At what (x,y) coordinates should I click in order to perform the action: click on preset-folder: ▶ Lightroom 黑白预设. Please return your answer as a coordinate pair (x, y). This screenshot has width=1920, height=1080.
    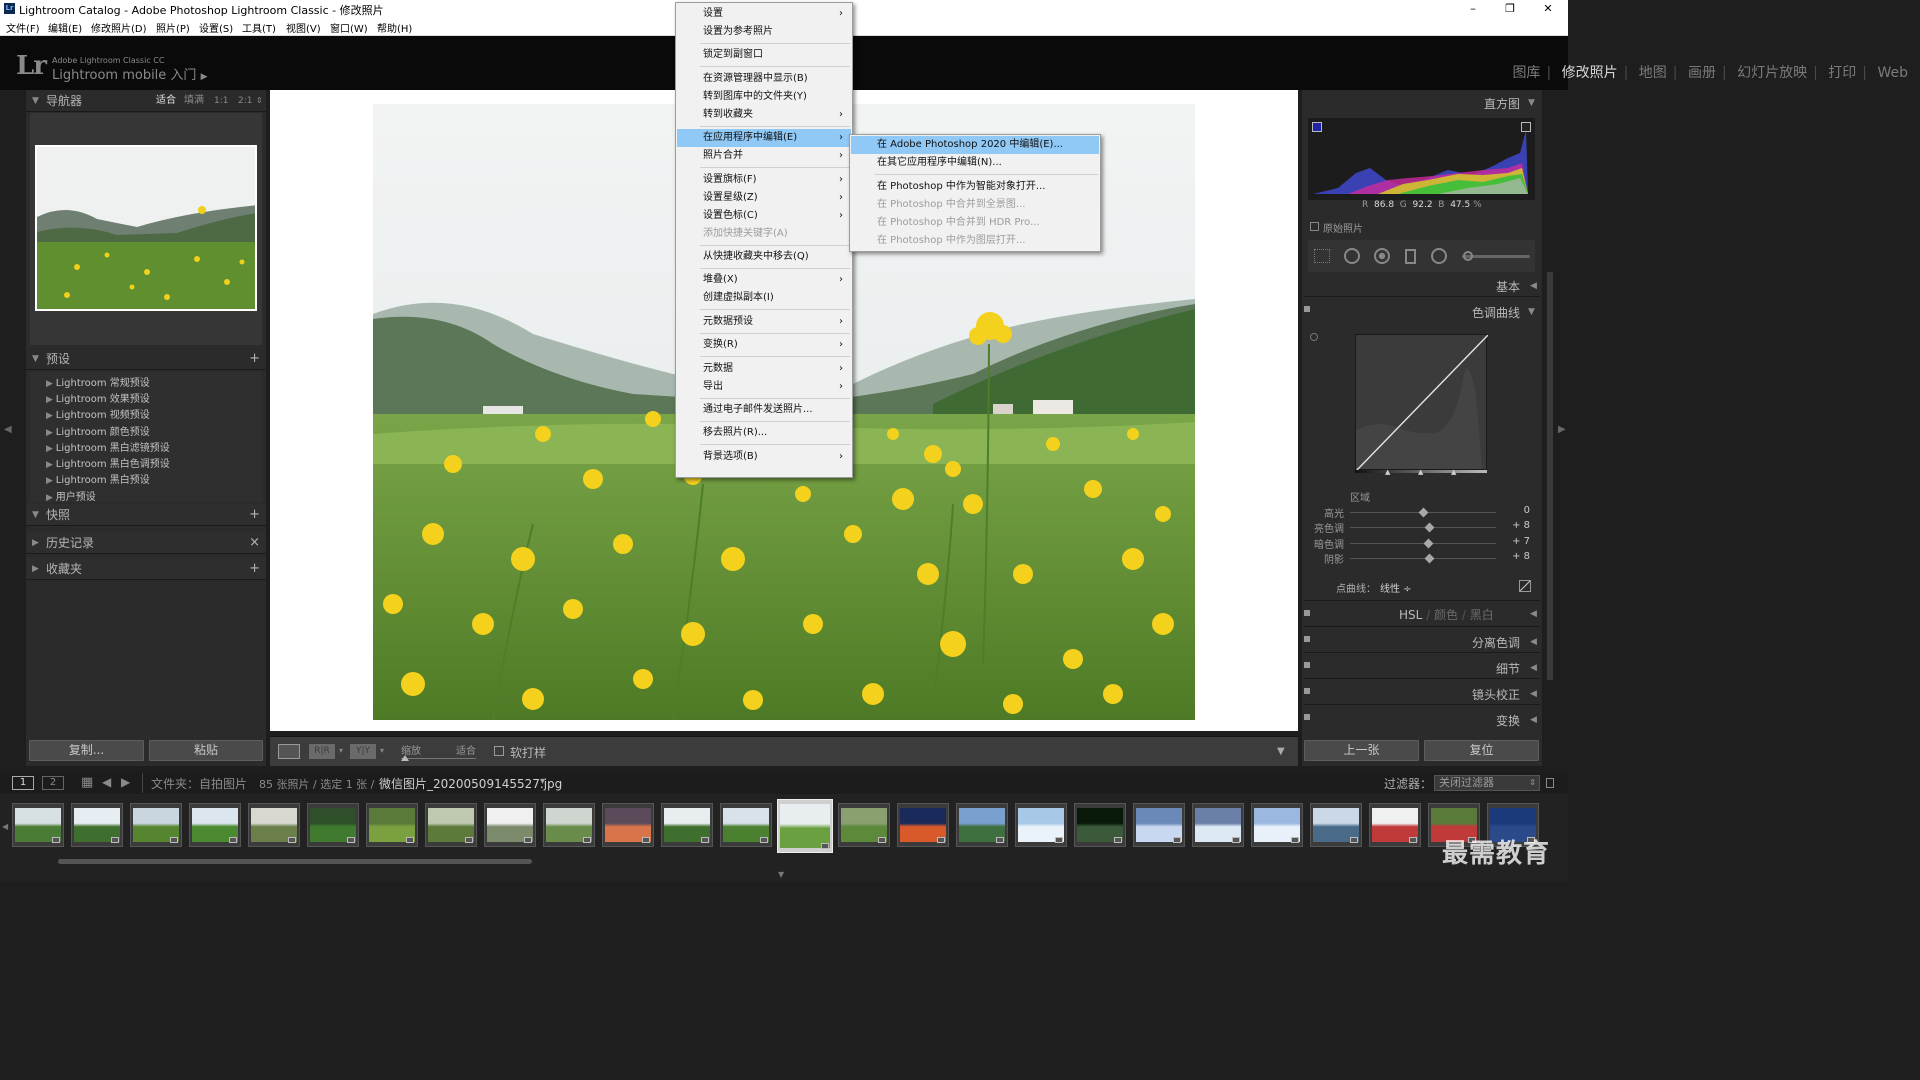
    Looking at the image, I should click on (98, 478).